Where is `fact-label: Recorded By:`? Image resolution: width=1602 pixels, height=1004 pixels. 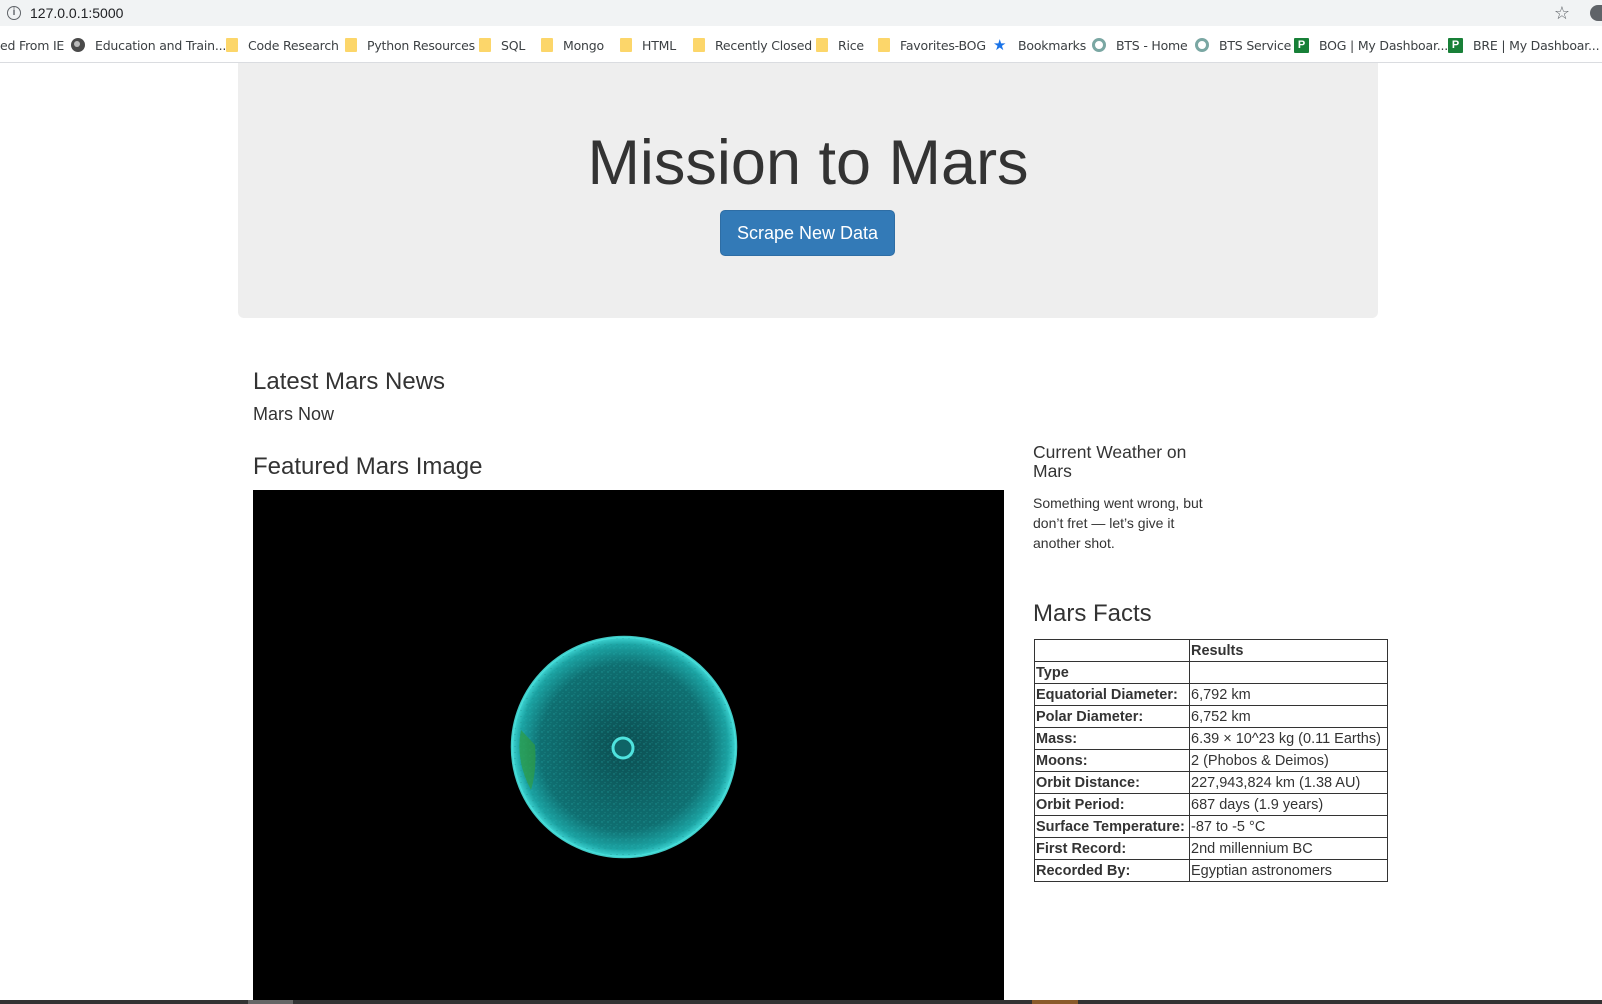 fact-label: Recorded By: is located at coordinates (1112, 870).